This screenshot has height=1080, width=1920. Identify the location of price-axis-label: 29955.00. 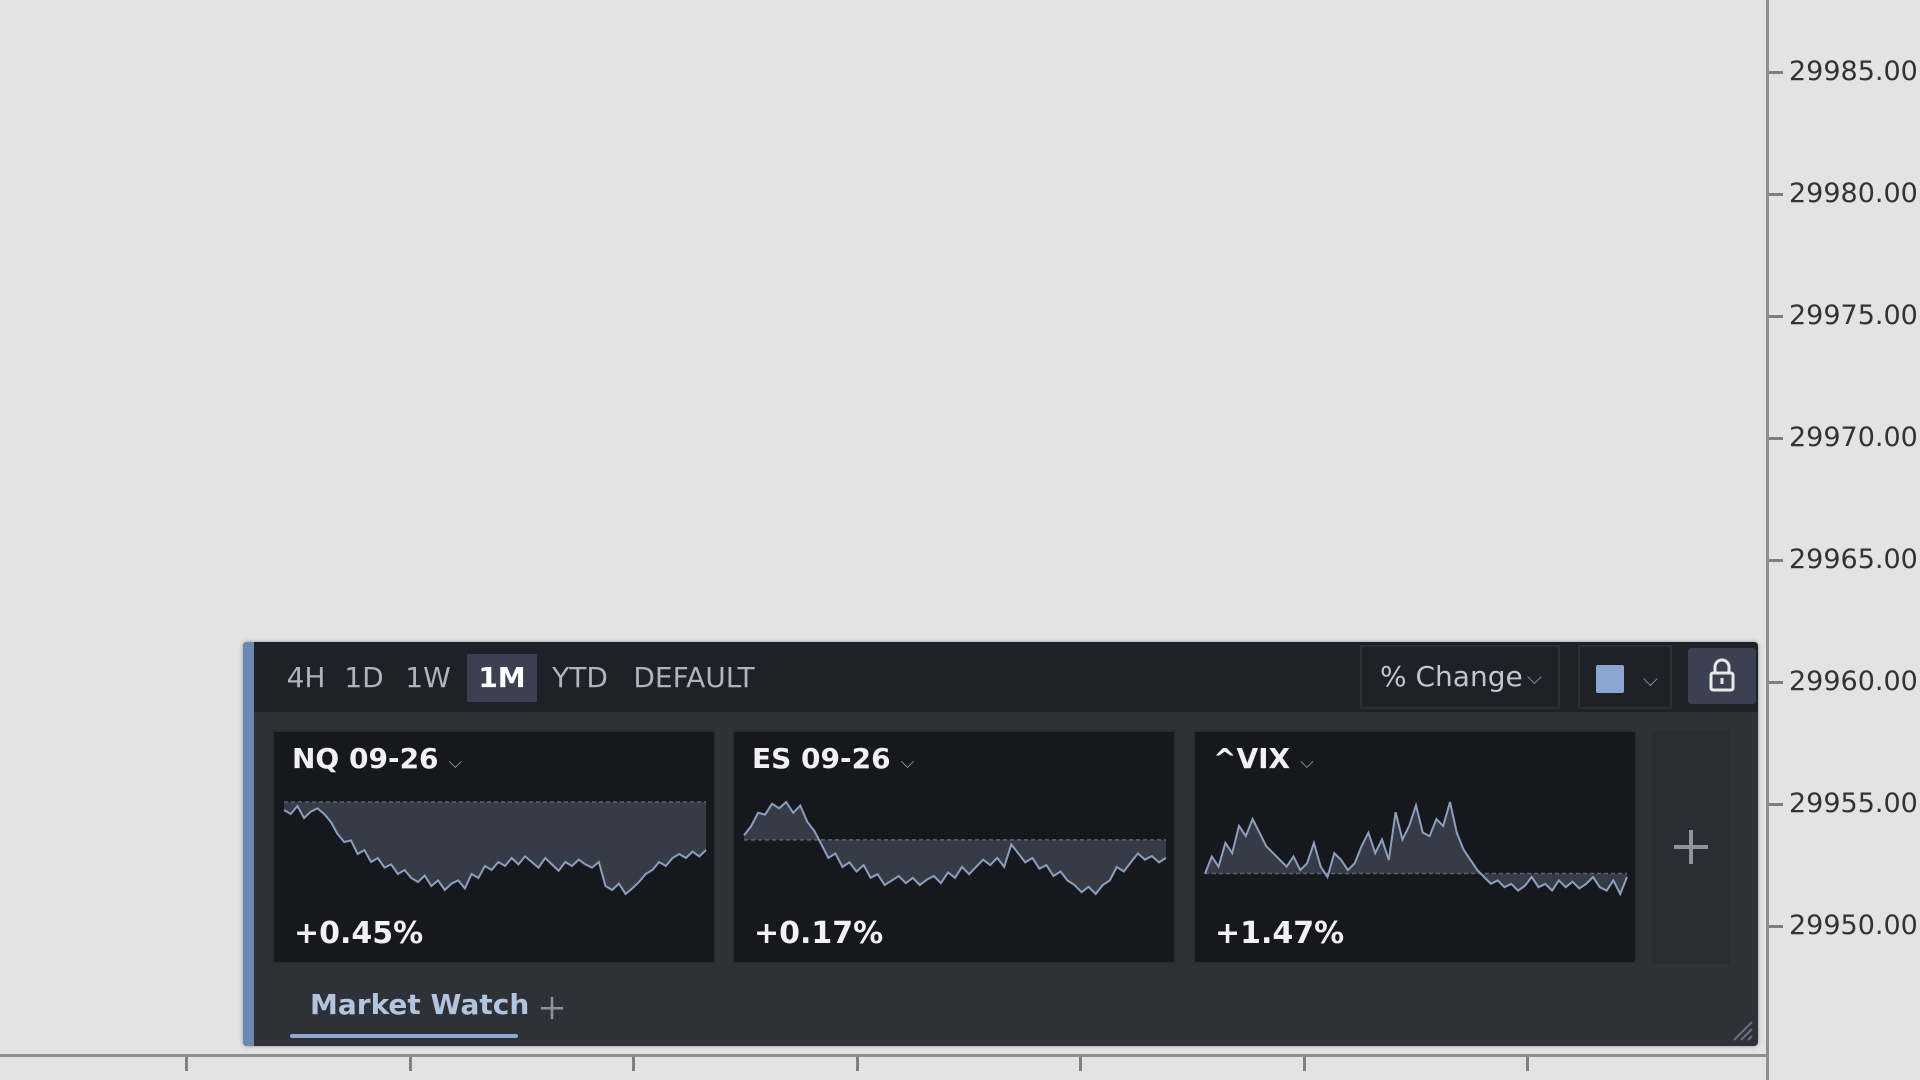
(1853, 803).